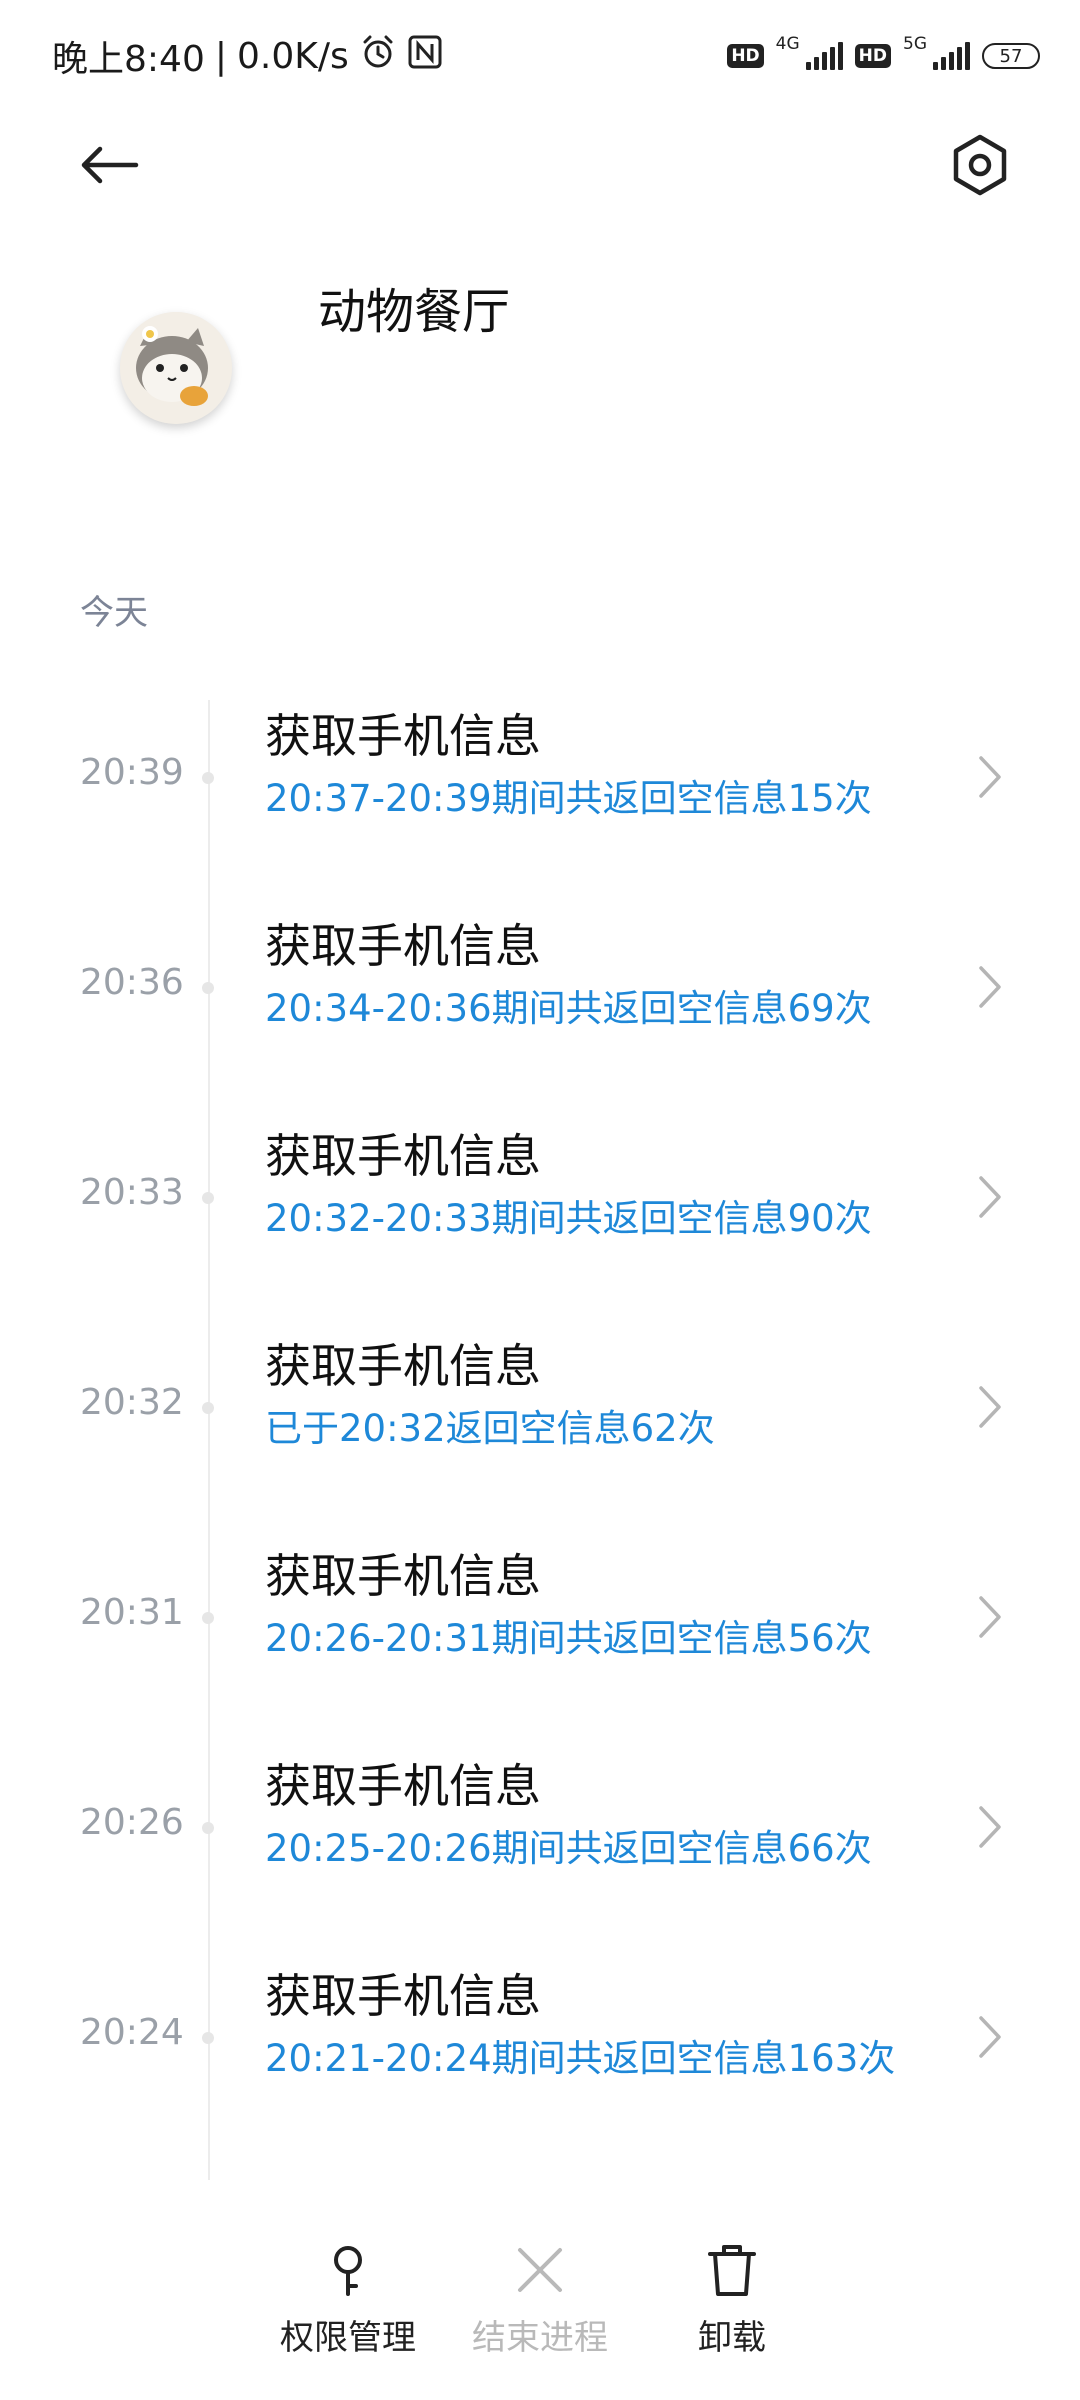  What do you see at coordinates (568, 1218) in the screenshot?
I see `record-detail: 20:32-20:33期间共返回空信息90次` at bounding box center [568, 1218].